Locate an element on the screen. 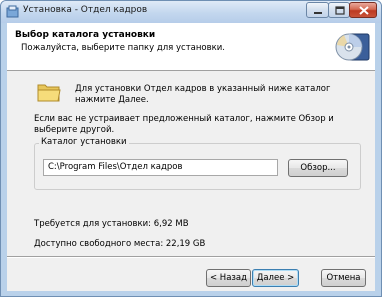 The image size is (382, 297). title-bar: Установка - Отдел кадров is located at coordinates (191, 12).